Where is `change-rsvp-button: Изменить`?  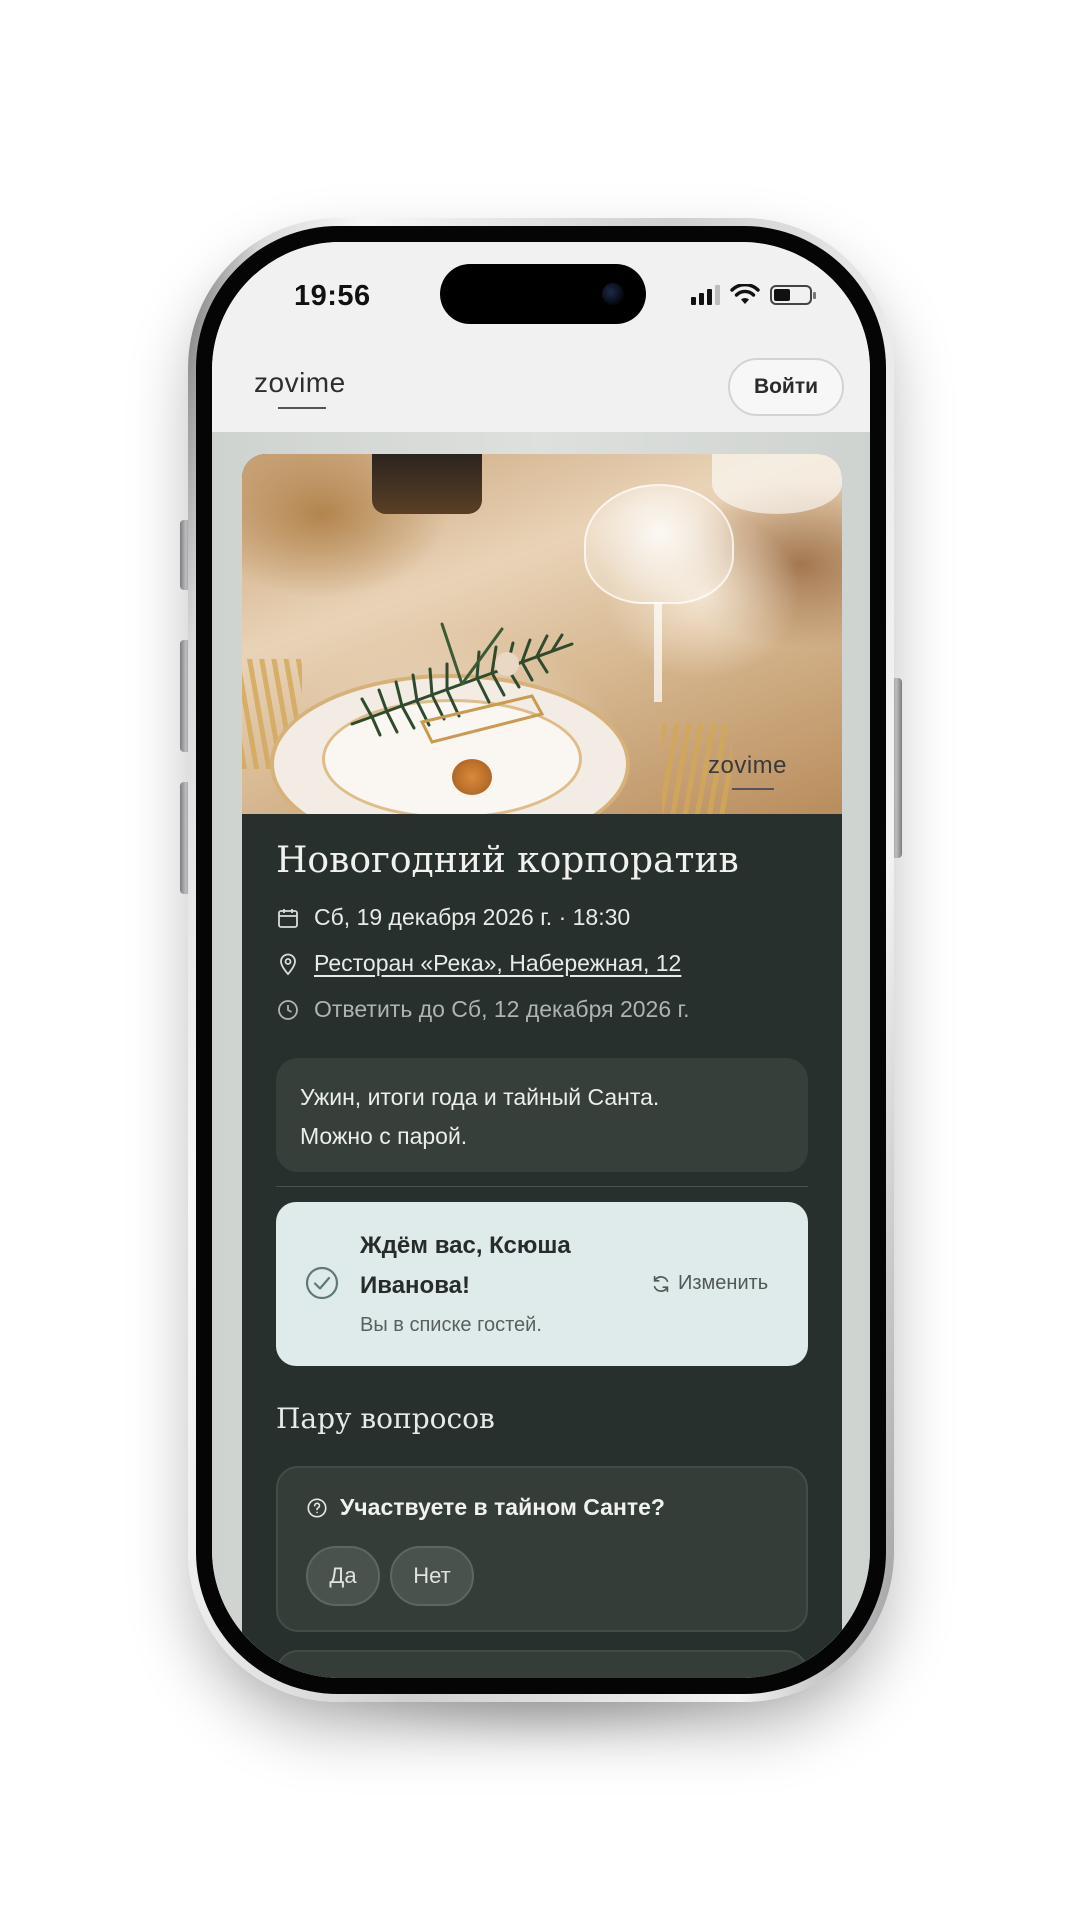 change-rsvp-button: Изменить is located at coordinates (709, 1283).